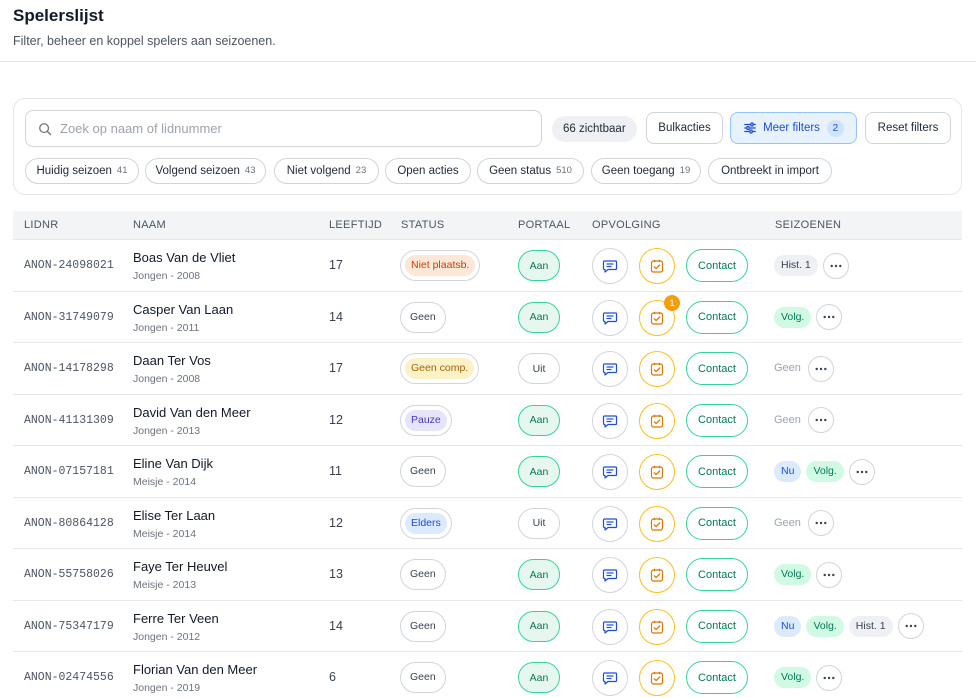  I want to click on column-header: LIDNR, so click(41, 225).